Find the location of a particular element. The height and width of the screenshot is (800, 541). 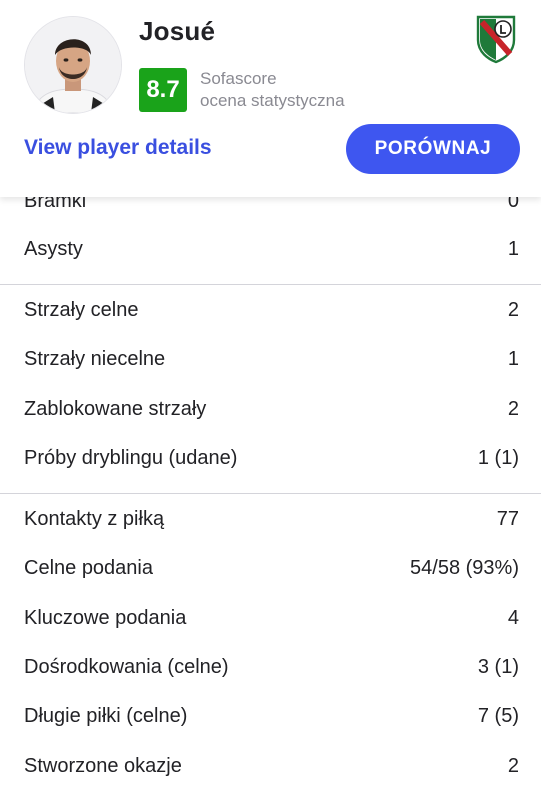

stat-label: Kluczowe podania is located at coordinates (105, 617).